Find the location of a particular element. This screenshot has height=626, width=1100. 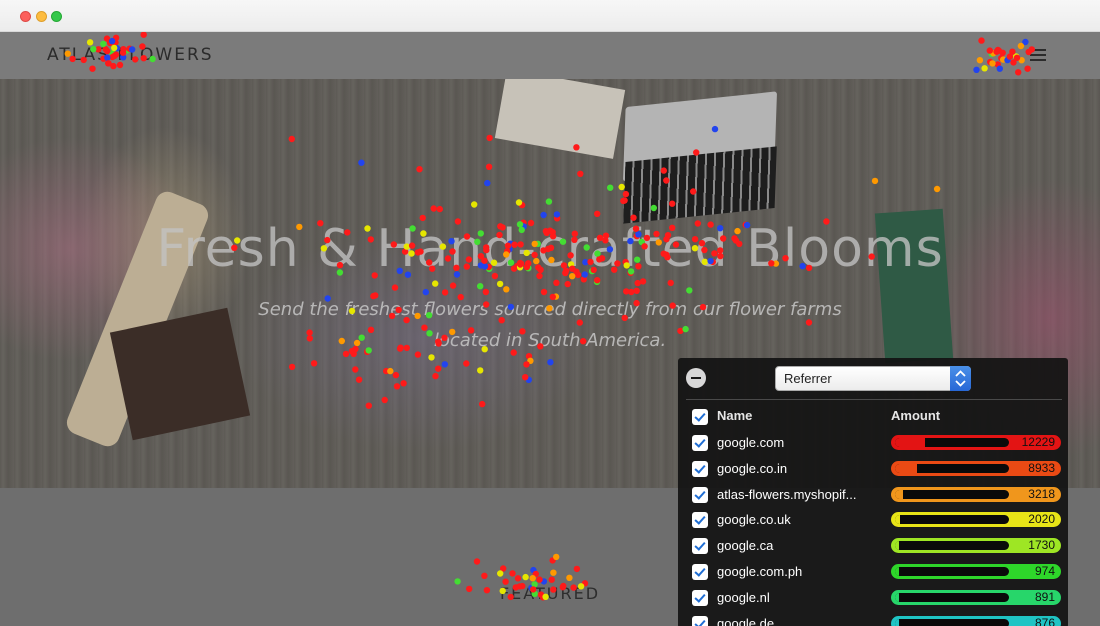

referrer-name: google.de is located at coordinates (746, 620).